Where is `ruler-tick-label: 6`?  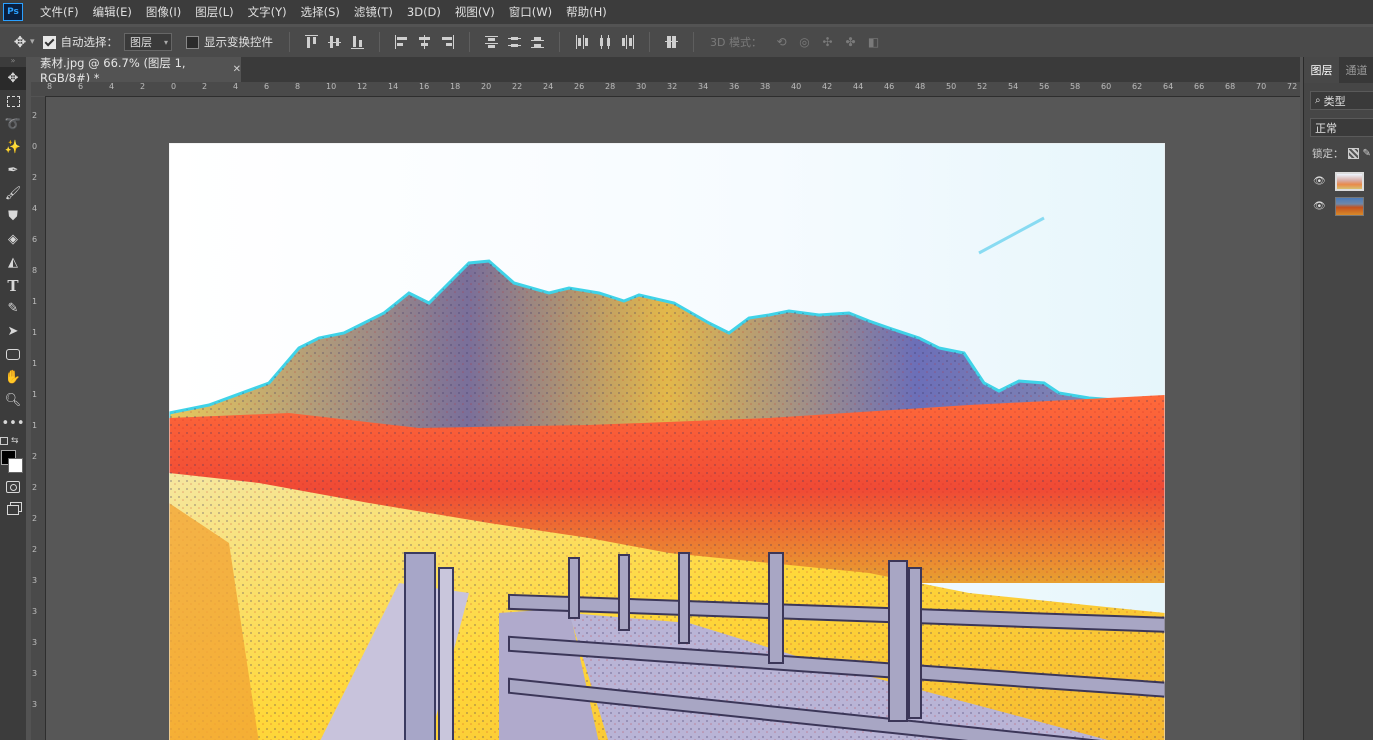 ruler-tick-label: 6 is located at coordinates (35, 239).